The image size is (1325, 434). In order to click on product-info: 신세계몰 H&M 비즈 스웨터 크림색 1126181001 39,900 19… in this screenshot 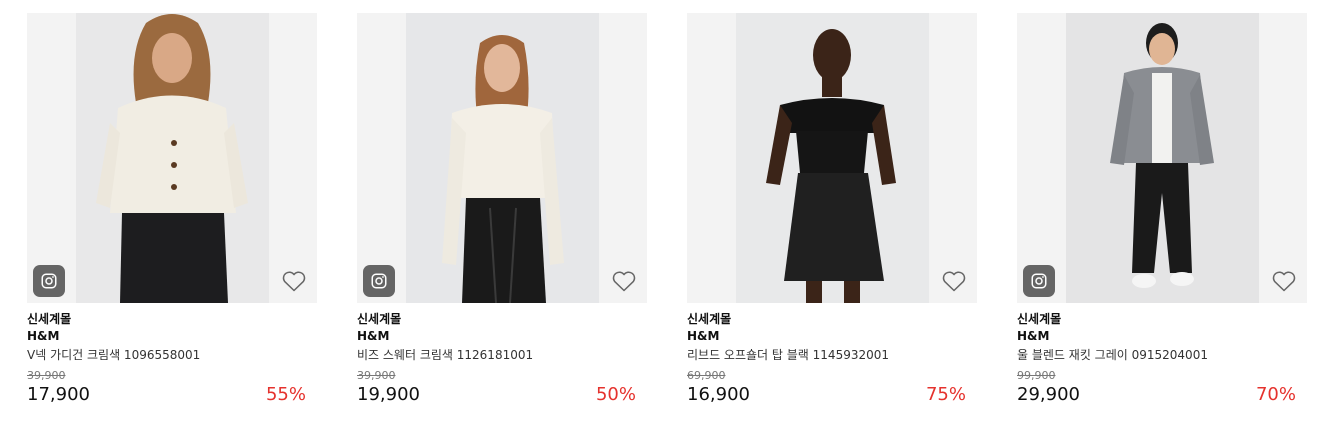, I will do `click(502, 358)`.